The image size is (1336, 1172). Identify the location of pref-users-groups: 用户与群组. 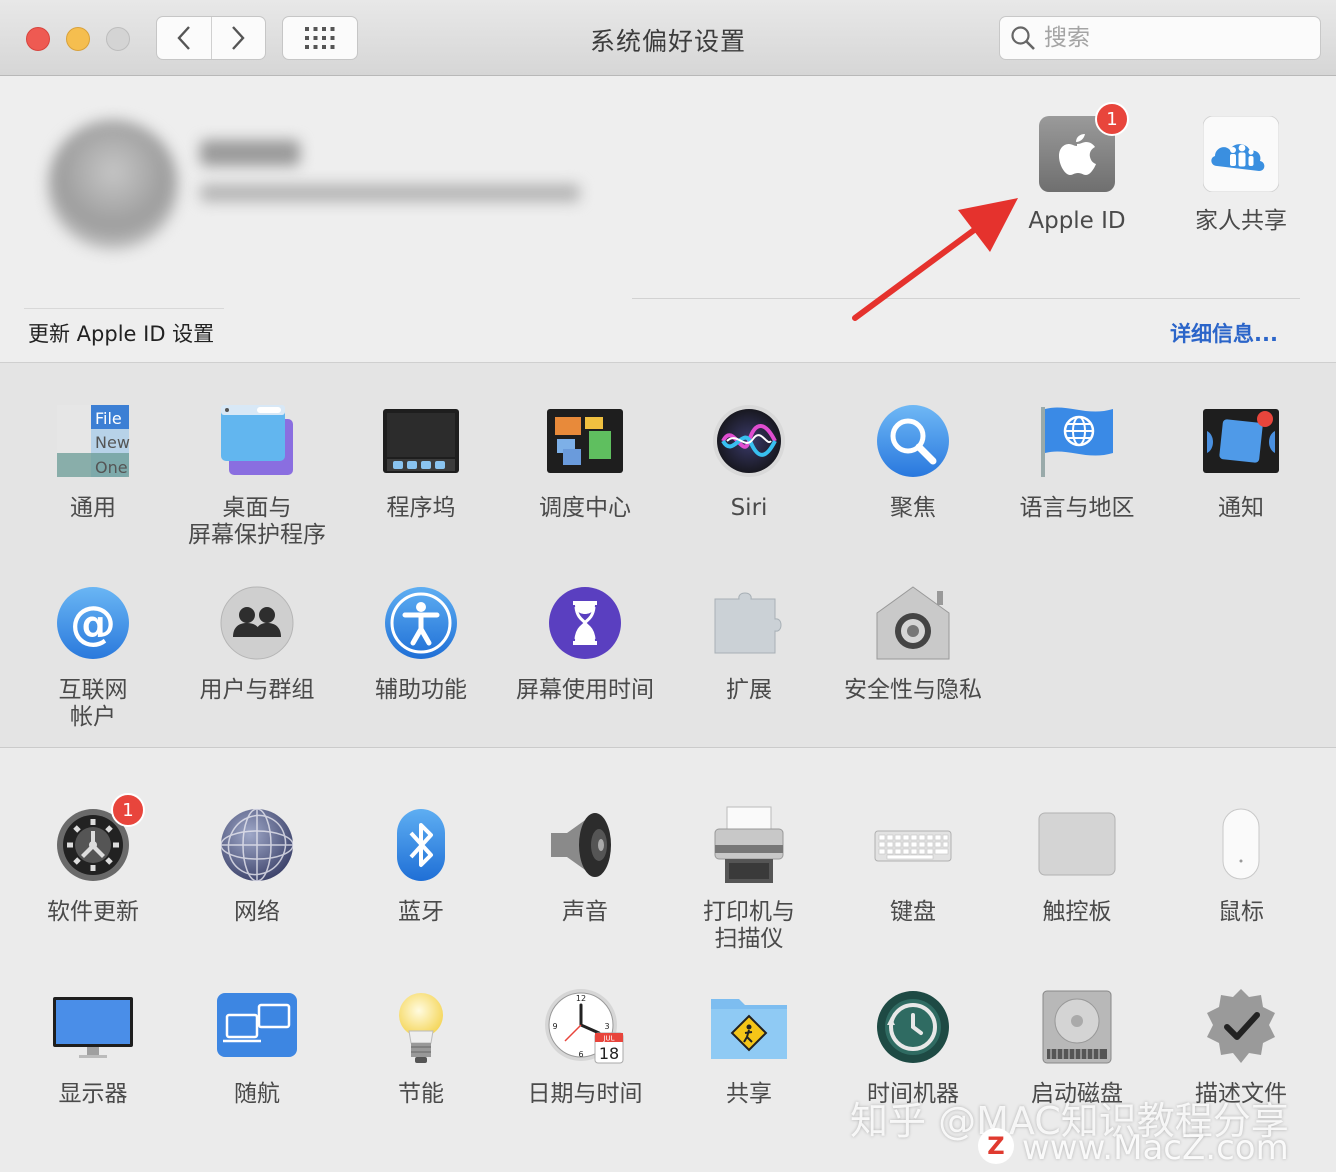
(257, 643).